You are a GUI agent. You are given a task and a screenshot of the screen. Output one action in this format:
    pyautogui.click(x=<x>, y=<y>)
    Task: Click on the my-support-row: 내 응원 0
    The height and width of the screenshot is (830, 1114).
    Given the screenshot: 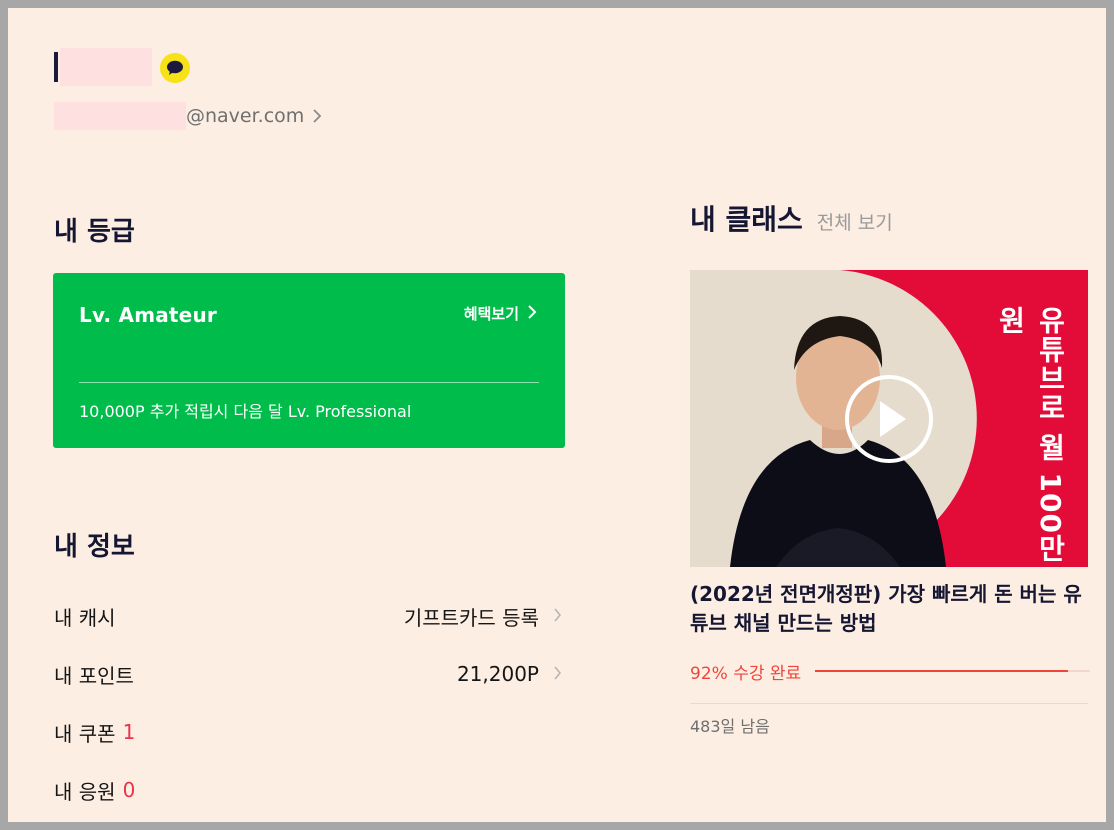 What is the action you would take?
    pyautogui.click(x=308, y=790)
    